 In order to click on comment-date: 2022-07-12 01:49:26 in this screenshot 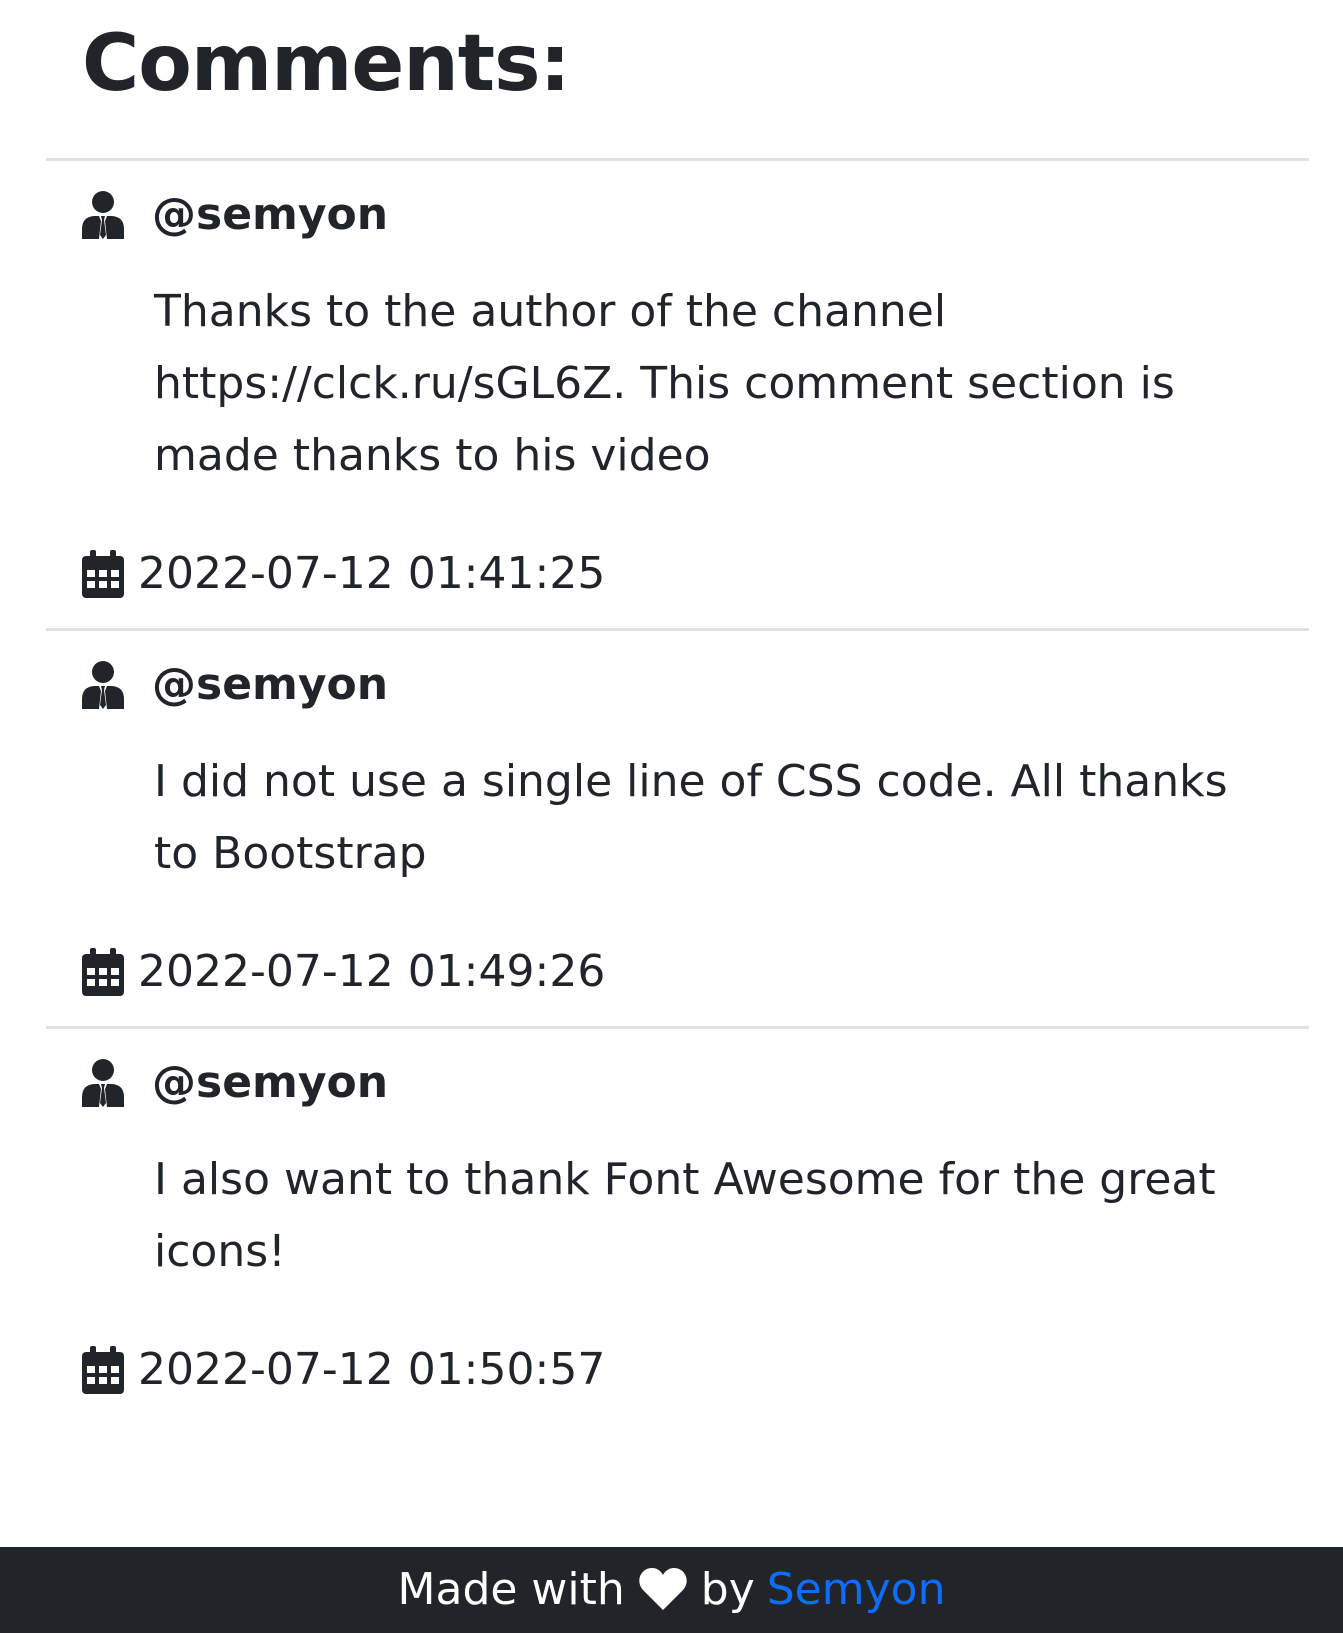, I will do `click(343, 972)`.